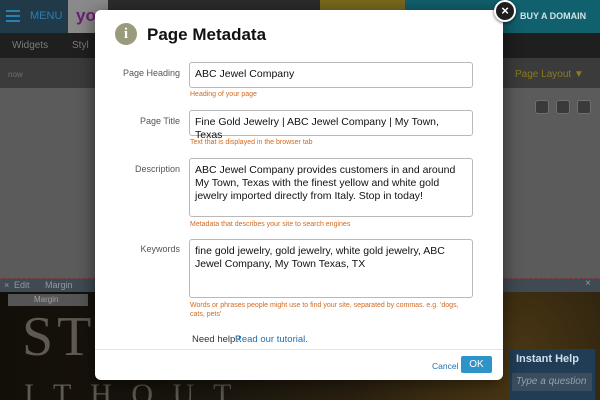 The width and height of the screenshot is (600, 400). I want to click on editbar-close-icon: ×, so click(6, 285).